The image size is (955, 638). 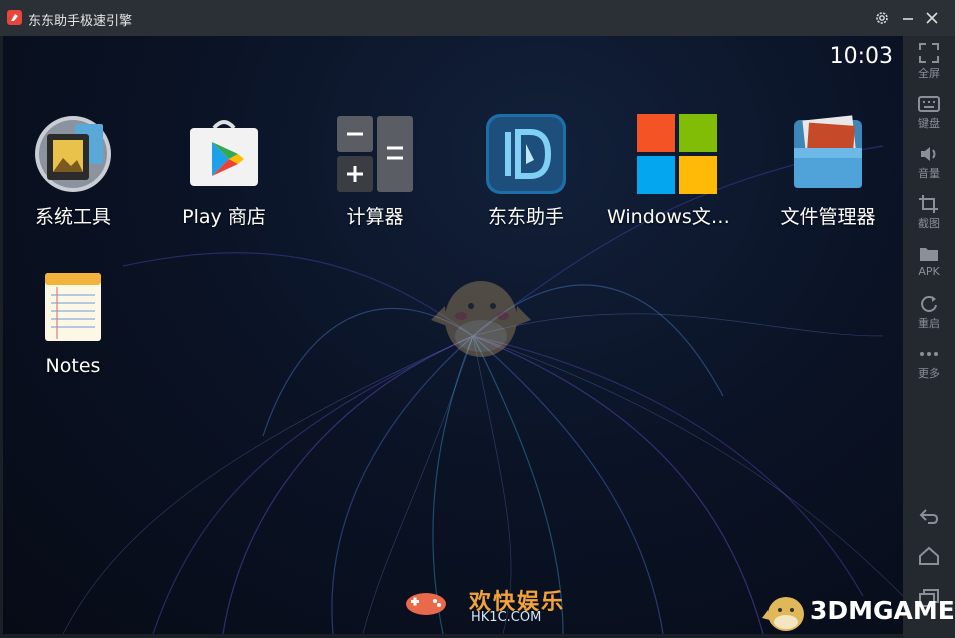 I want to click on home-icon, so click(x=929, y=555).